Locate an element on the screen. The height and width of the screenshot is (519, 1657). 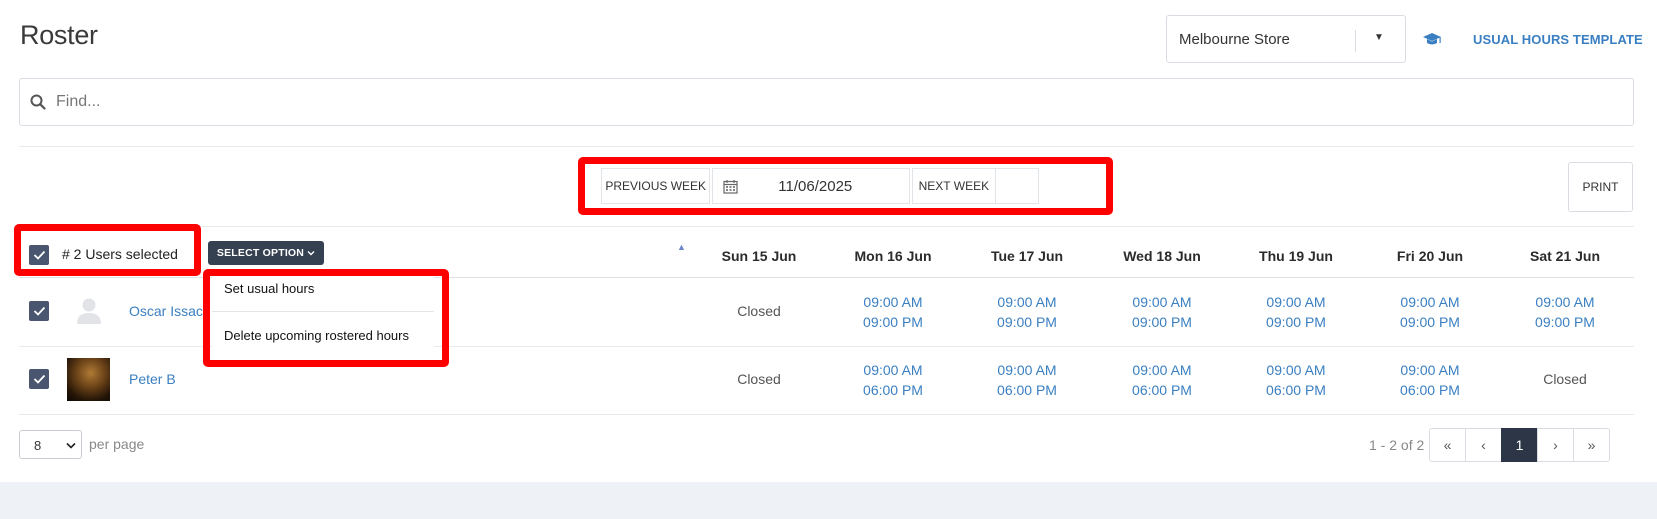
default-avatar-icon is located at coordinates (89, 311).